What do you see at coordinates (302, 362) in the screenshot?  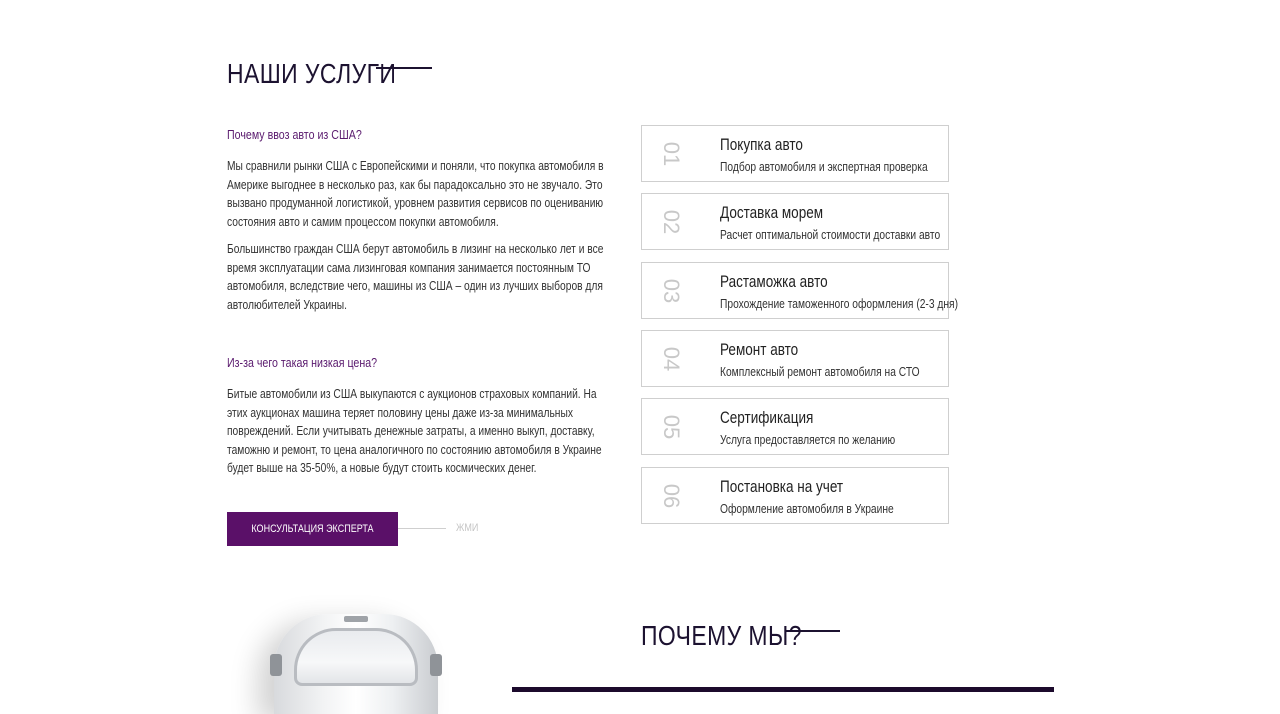 I see `question-low-price: Из-за чего такая низкая цена?` at bounding box center [302, 362].